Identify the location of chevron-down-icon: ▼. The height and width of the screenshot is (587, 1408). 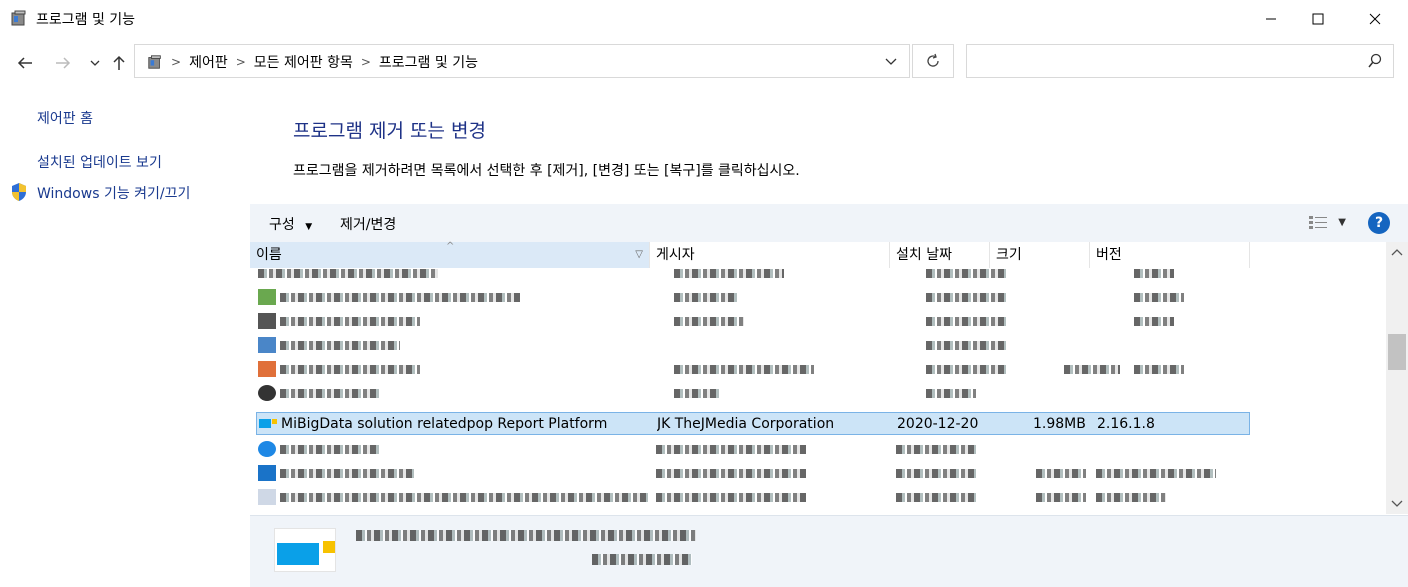
(309, 227).